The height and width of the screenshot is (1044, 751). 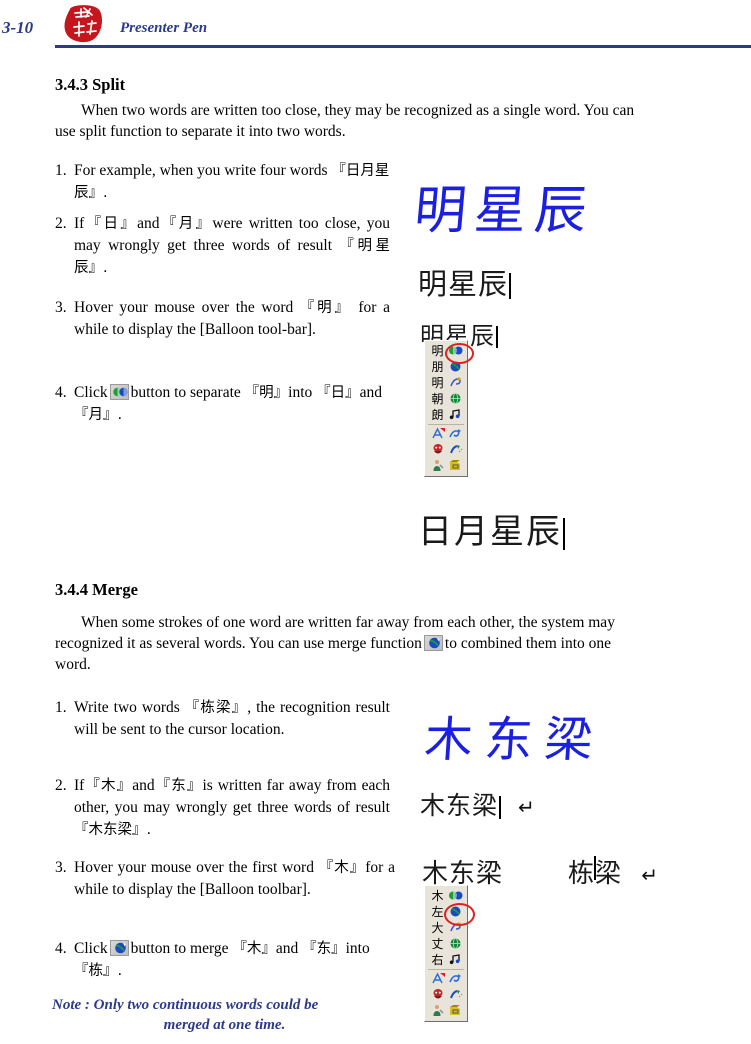 I want to click on merge-recognized-text: 木东梁 ↵, so click(x=478, y=804).